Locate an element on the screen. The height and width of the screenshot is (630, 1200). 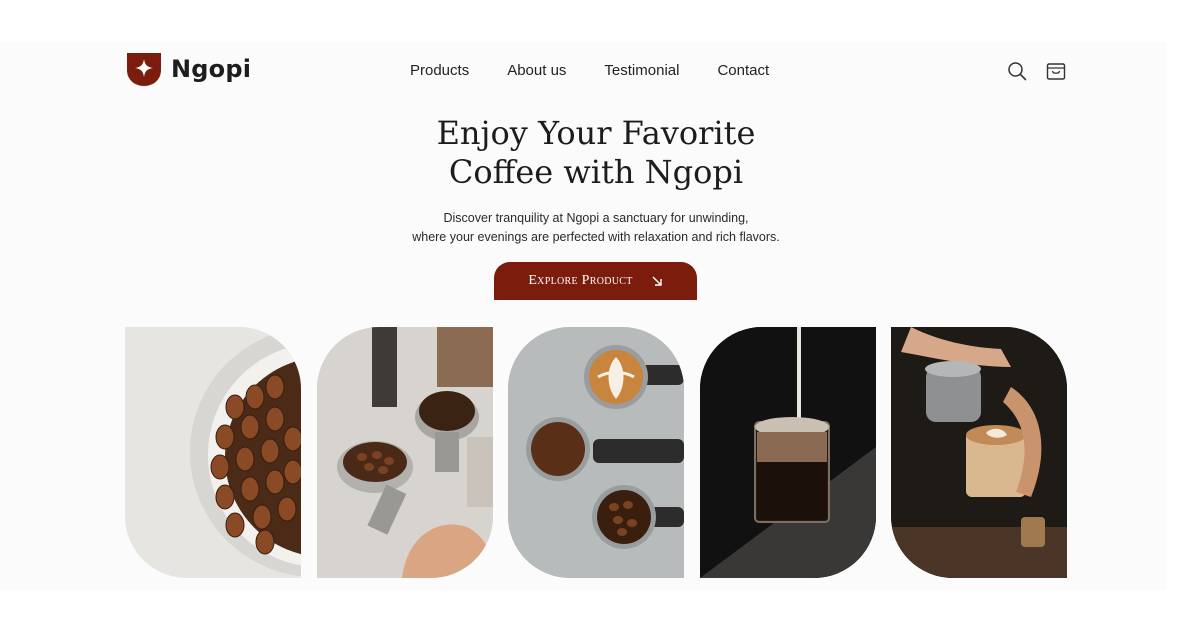
nav-item-products: Products is located at coordinates (439, 70).